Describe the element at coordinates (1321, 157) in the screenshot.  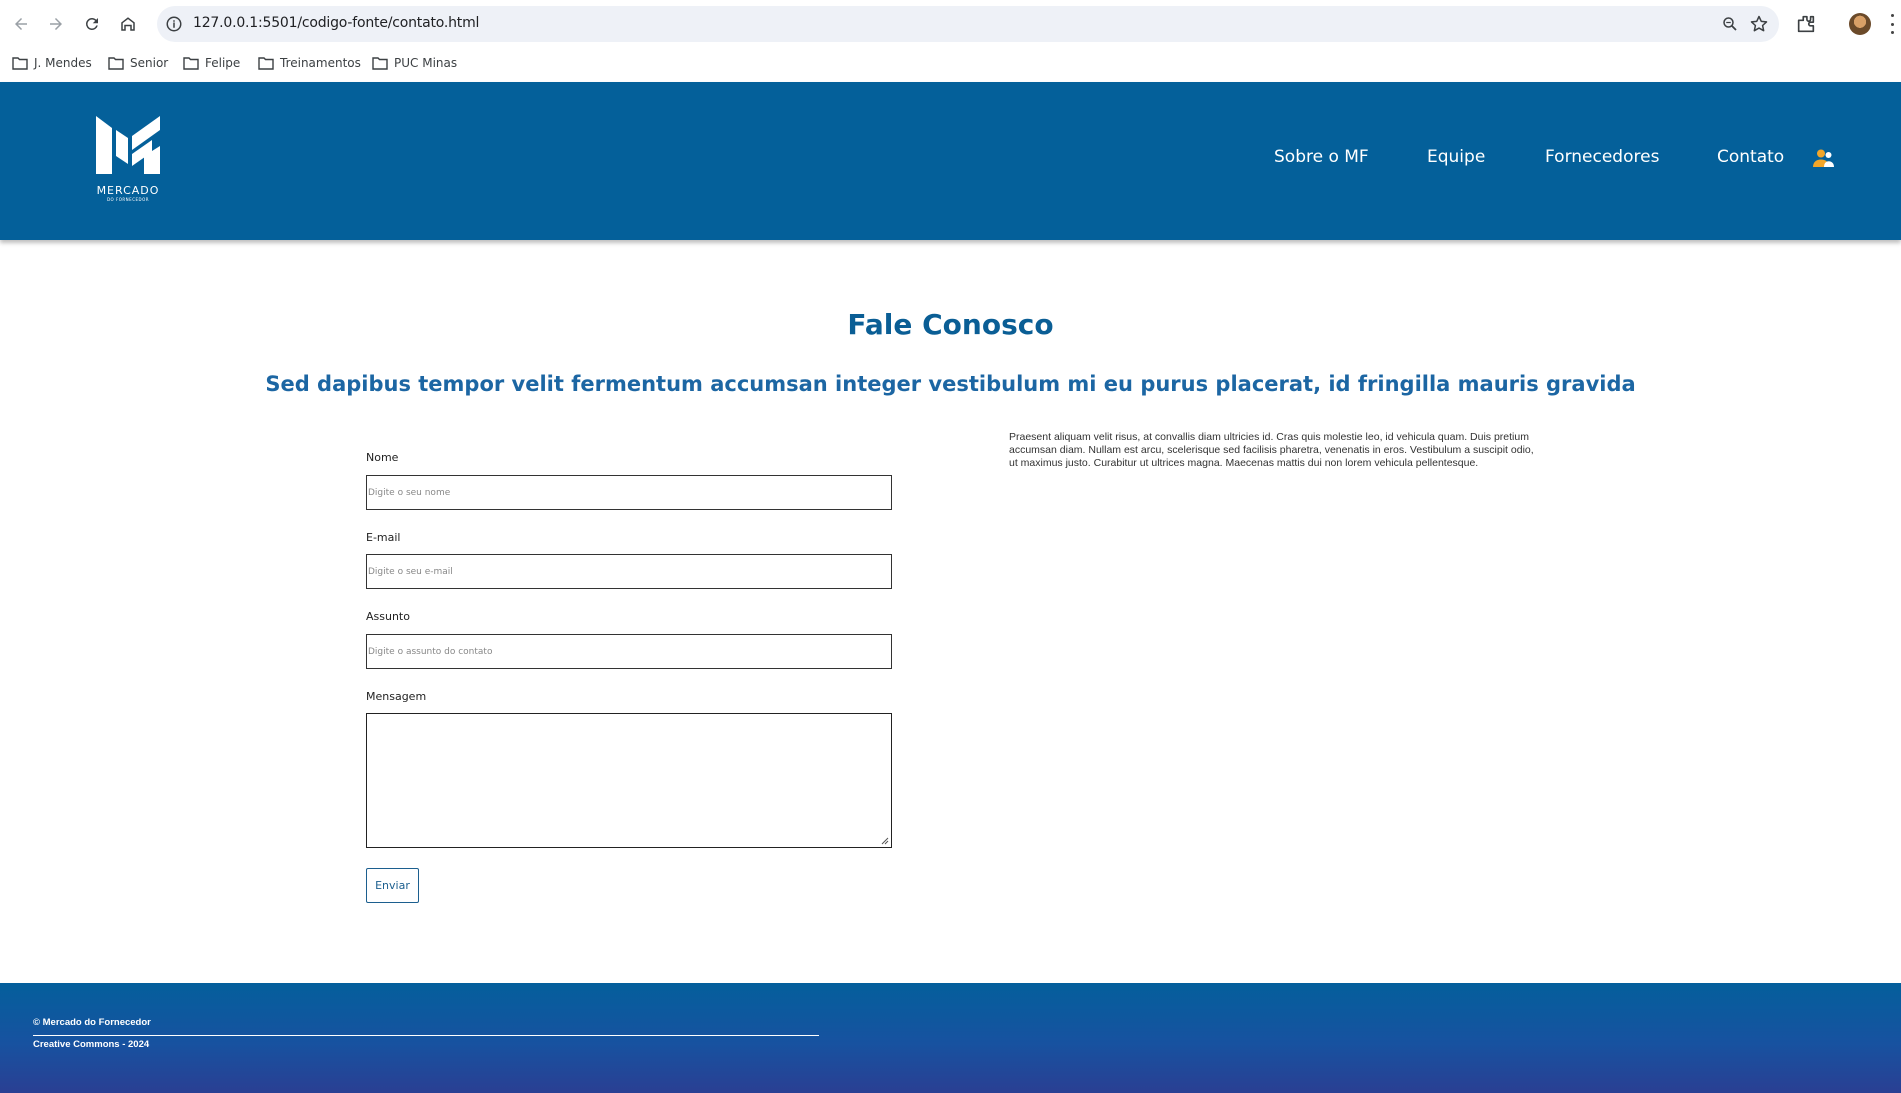
I see `nav-link-sobre: Sobre o MF` at that location.